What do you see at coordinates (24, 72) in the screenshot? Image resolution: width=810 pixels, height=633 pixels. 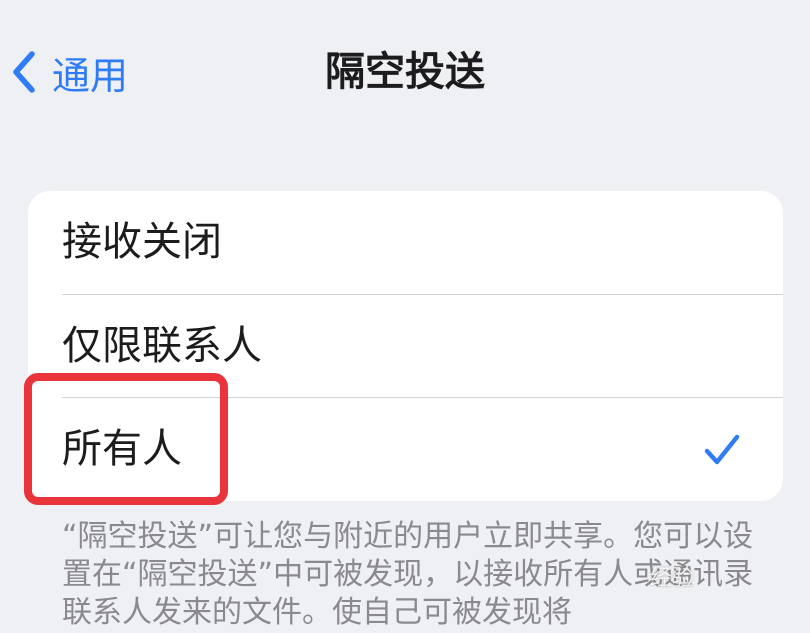 I see `chevron-left-icon` at bounding box center [24, 72].